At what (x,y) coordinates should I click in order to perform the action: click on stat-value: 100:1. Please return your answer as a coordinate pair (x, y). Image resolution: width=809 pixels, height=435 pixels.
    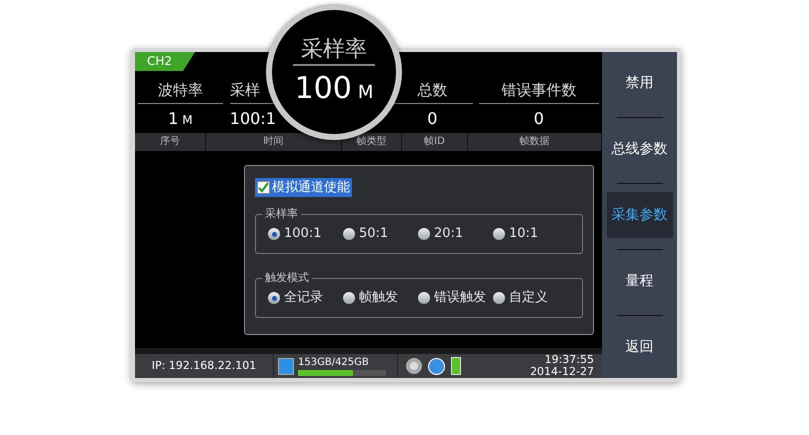
    Looking at the image, I should click on (253, 119).